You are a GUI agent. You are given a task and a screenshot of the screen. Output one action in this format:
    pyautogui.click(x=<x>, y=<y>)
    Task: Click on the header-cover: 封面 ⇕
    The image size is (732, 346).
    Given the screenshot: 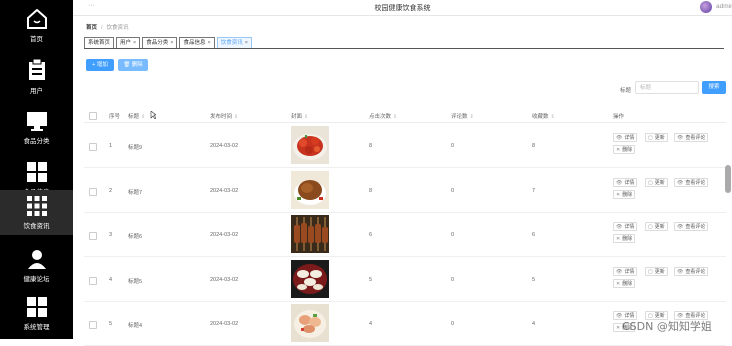 What is the action you would take?
    pyautogui.click(x=299, y=116)
    